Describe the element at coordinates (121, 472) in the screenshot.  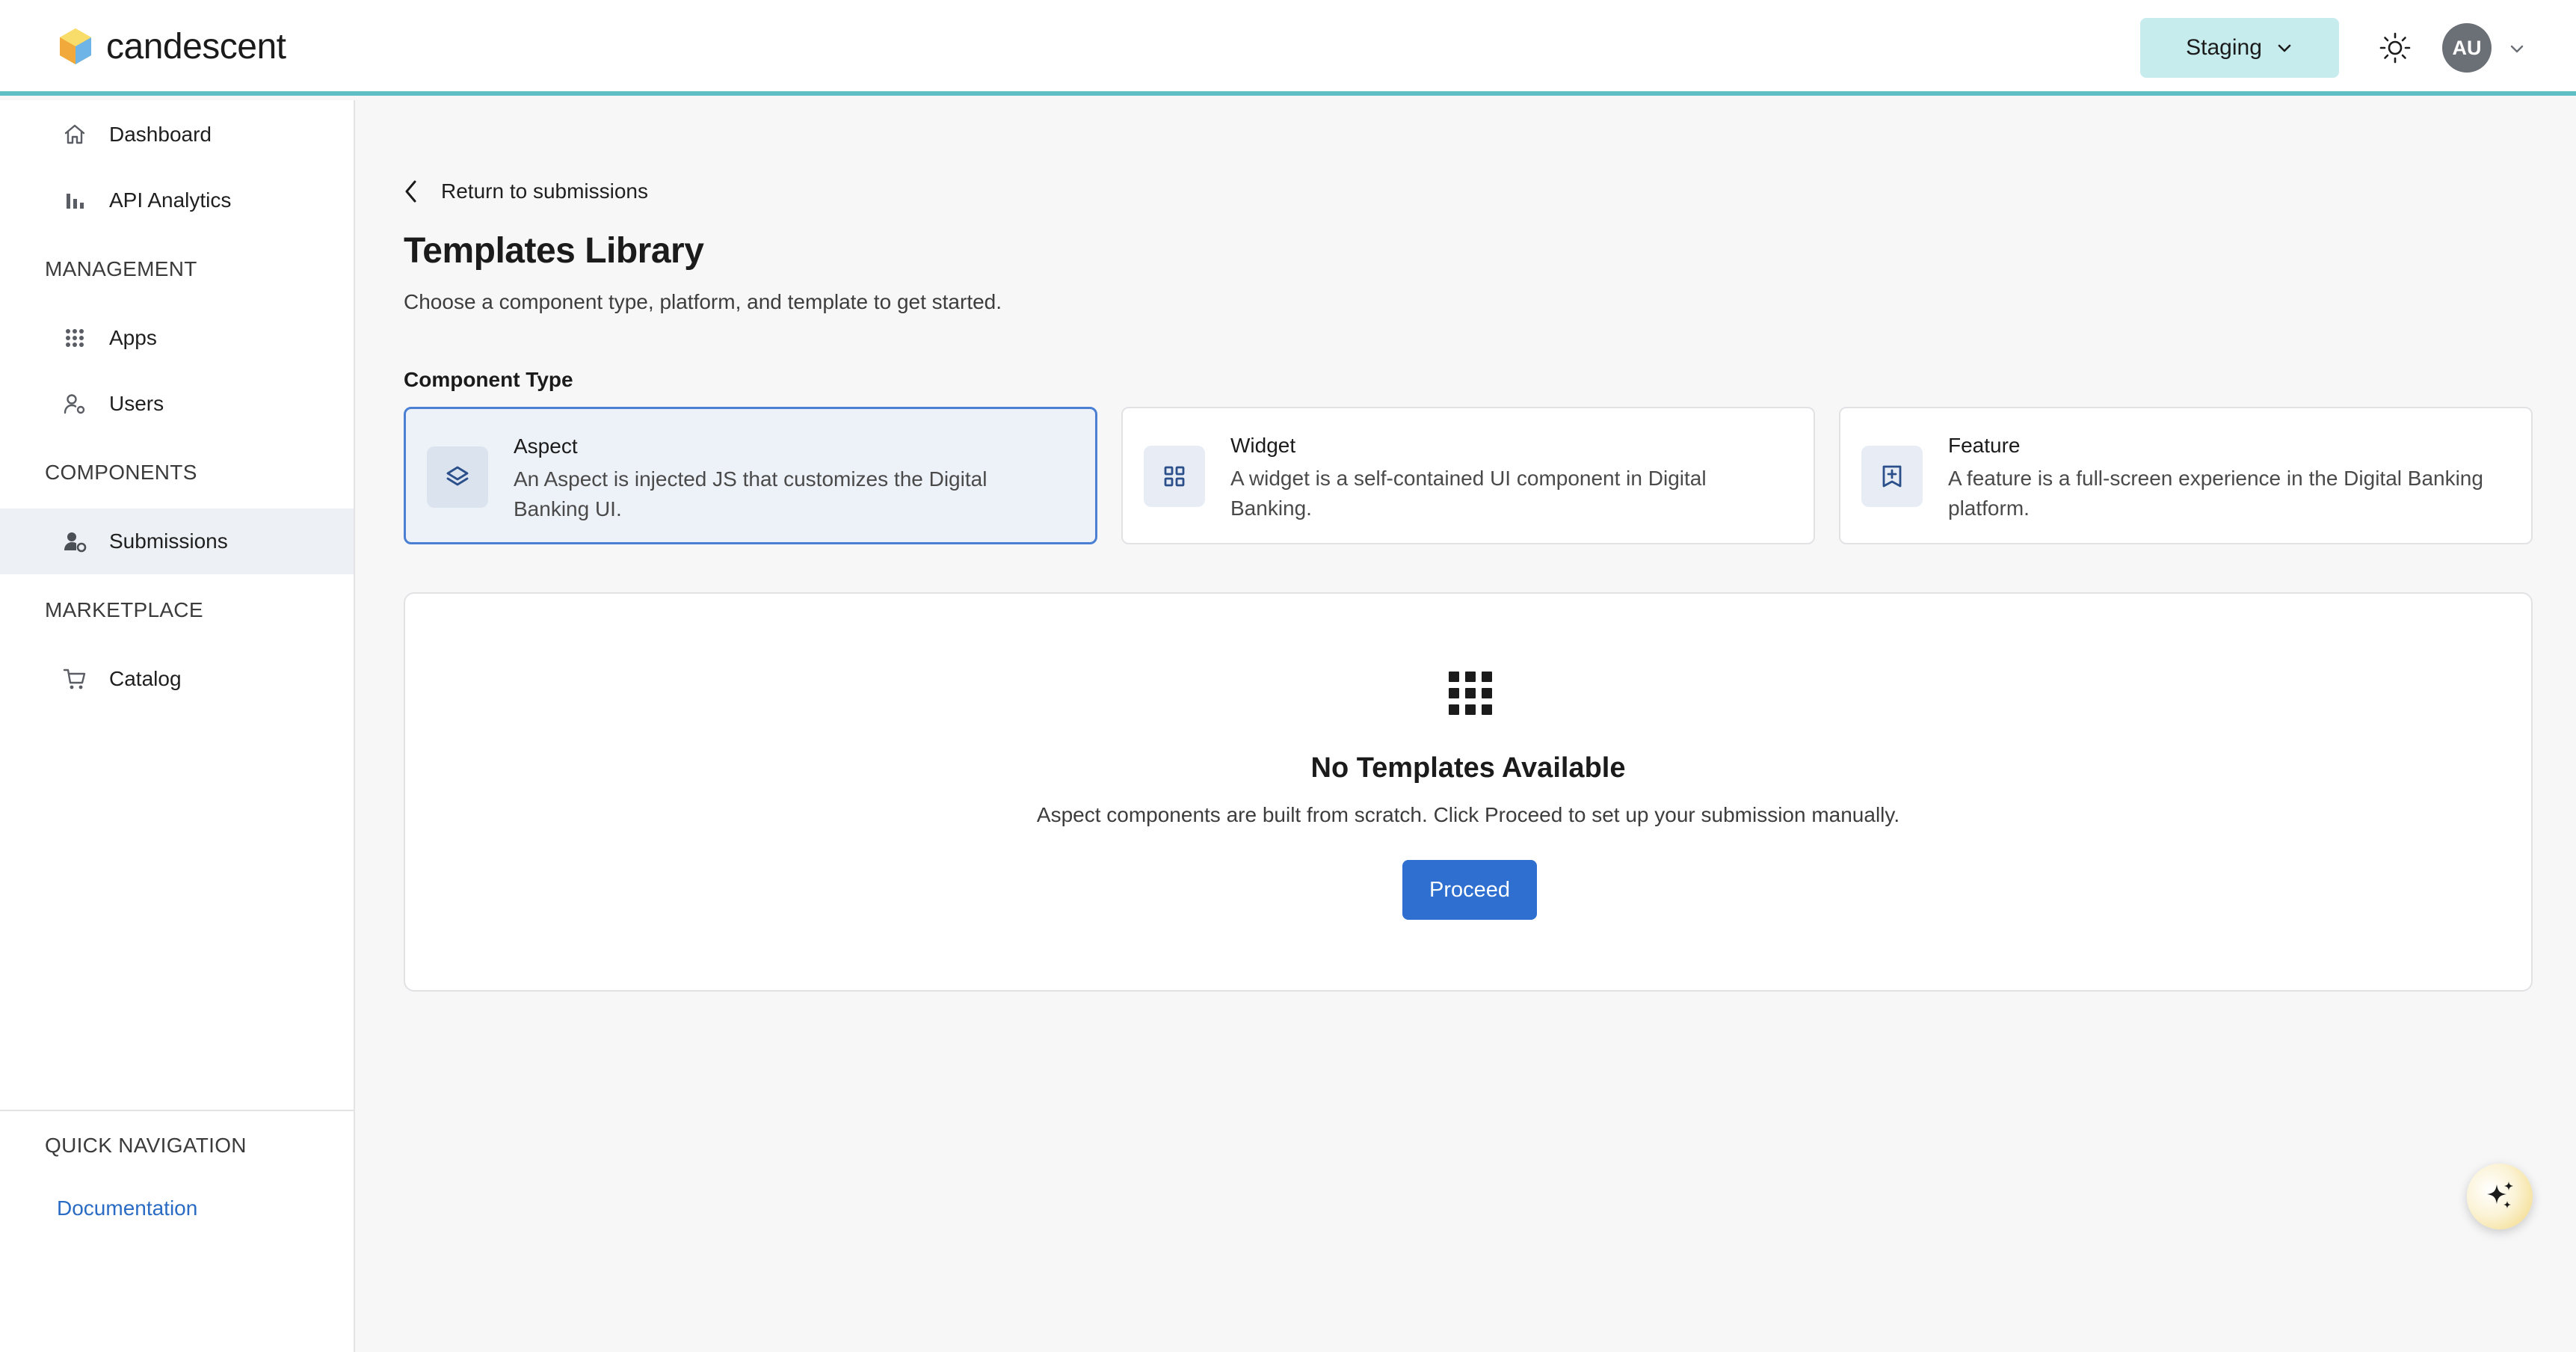
I see `section-label-components: COMPONENTS` at that location.